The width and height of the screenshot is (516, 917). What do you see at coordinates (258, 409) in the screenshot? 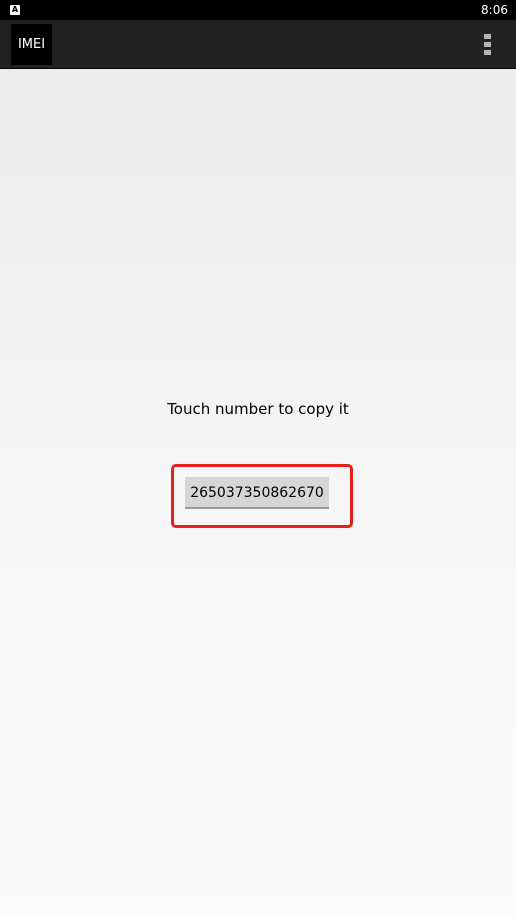
I see `instruction-text: Touch number to copy it` at bounding box center [258, 409].